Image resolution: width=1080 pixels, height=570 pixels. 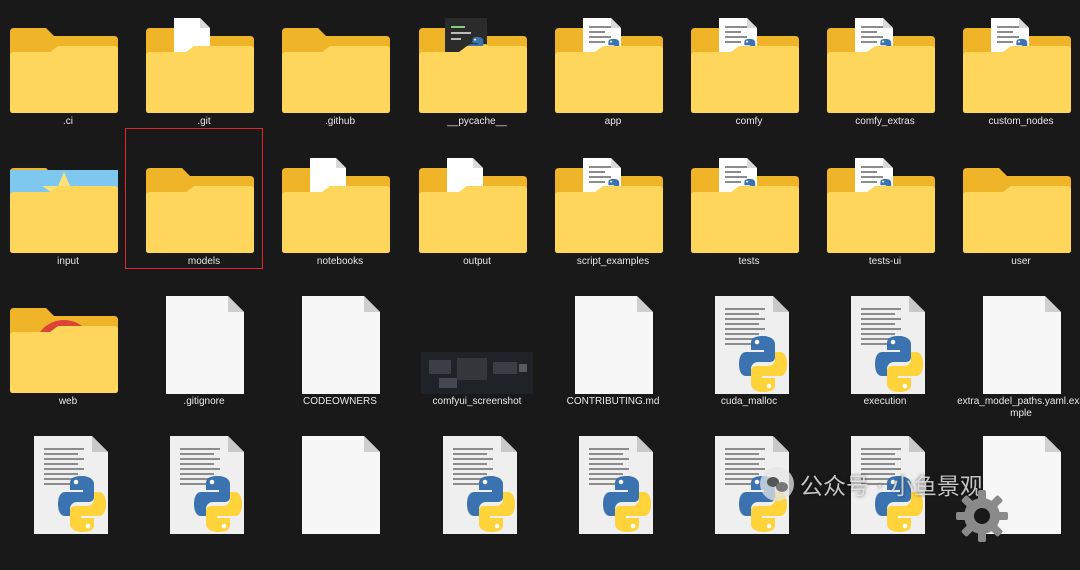 What do you see at coordinates (340, 261) in the screenshot?
I see `file-item-label: notebooks` at bounding box center [340, 261].